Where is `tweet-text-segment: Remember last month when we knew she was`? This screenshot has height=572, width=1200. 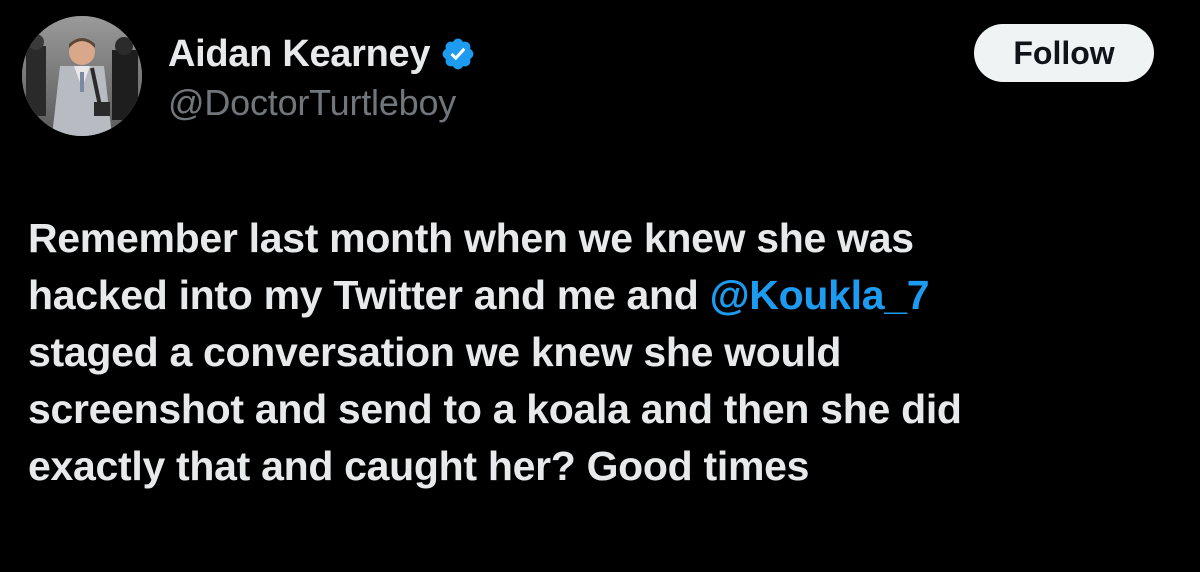
tweet-text-segment: Remember last month when we knew she was is located at coordinates (471, 238).